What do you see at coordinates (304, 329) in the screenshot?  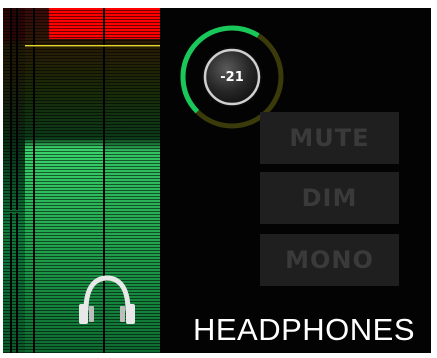 I see `output-title: HEADPHONES` at bounding box center [304, 329].